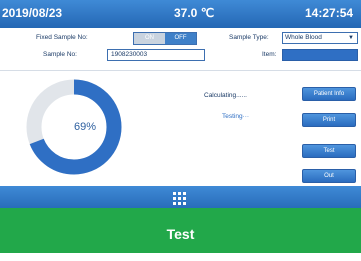 The width and height of the screenshot is (361, 261). What do you see at coordinates (329, 120) in the screenshot?
I see `print-button: Print` at bounding box center [329, 120].